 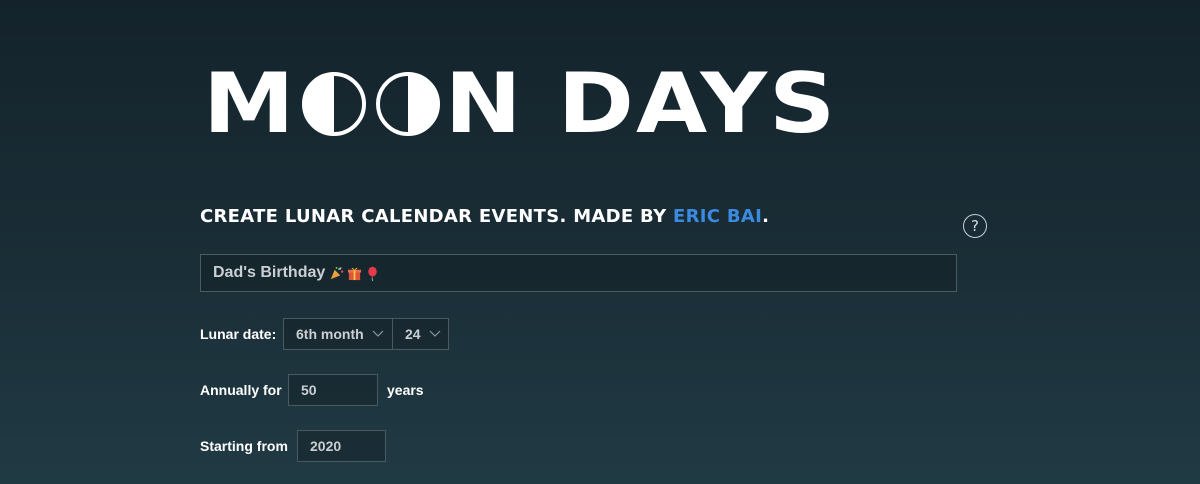 What do you see at coordinates (326, 446) in the screenshot?
I see `start-year-value: 2020` at bounding box center [326, 446].